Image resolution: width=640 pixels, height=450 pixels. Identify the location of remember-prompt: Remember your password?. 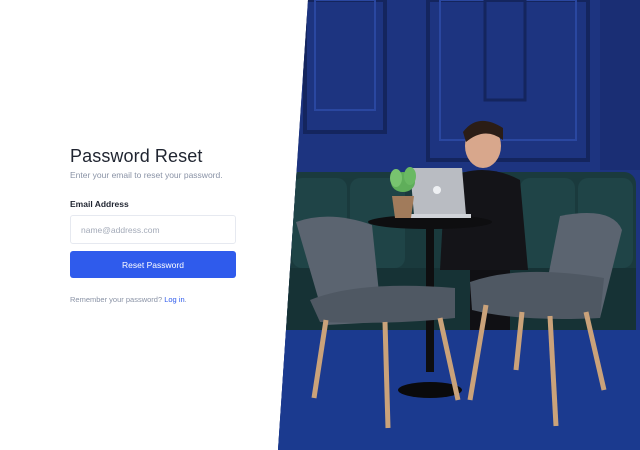
(117, 299).